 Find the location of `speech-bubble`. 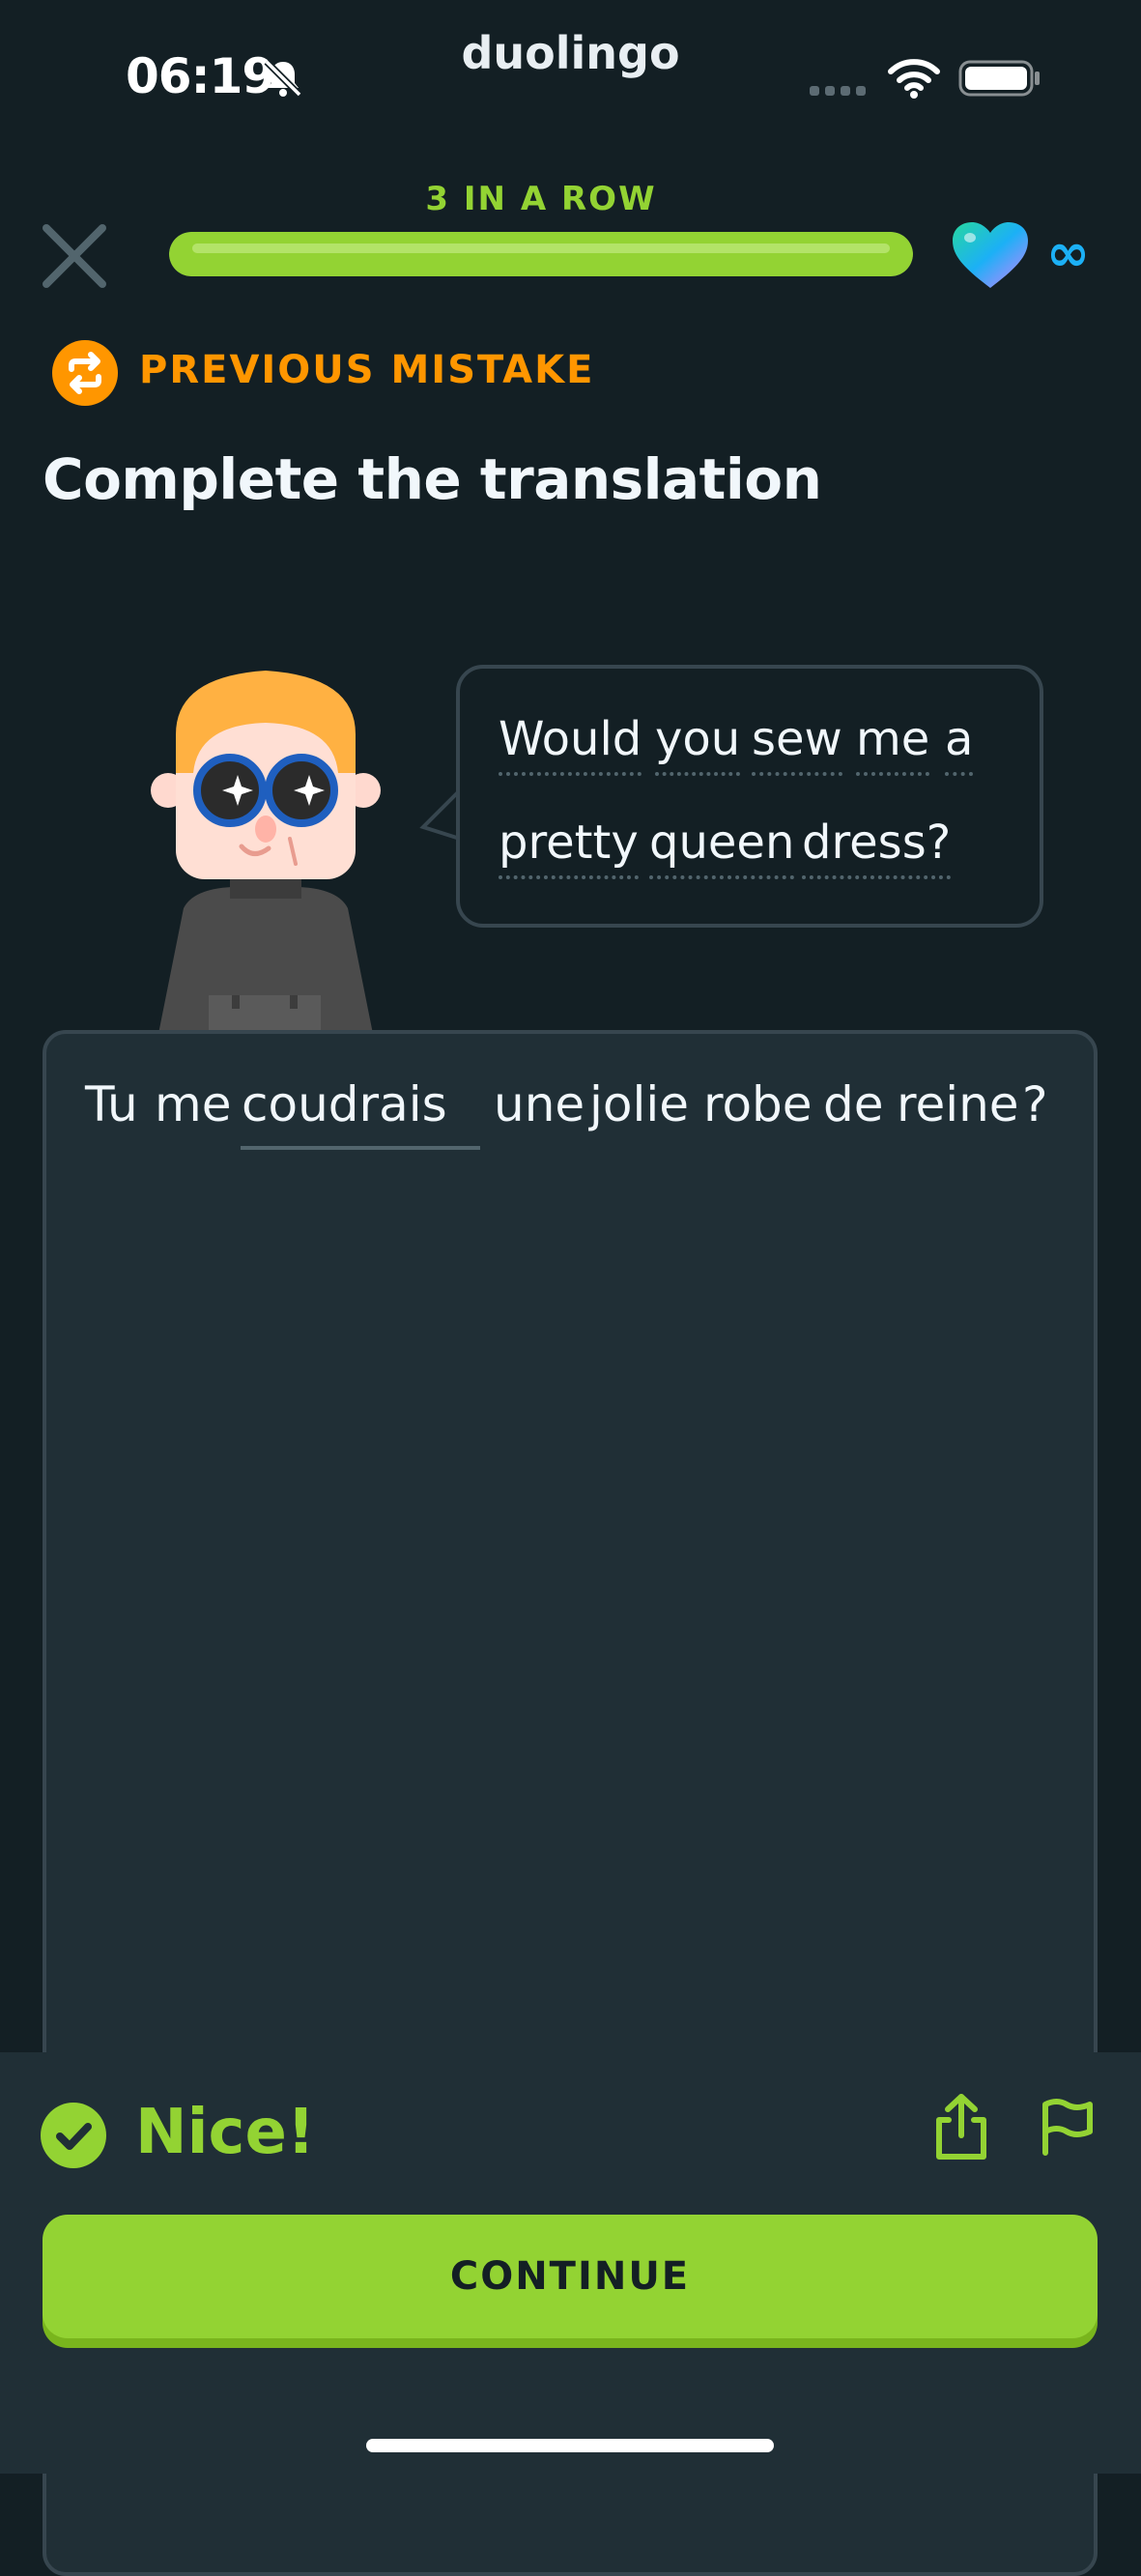

speech-bubble is located at coordinates (749, 797).